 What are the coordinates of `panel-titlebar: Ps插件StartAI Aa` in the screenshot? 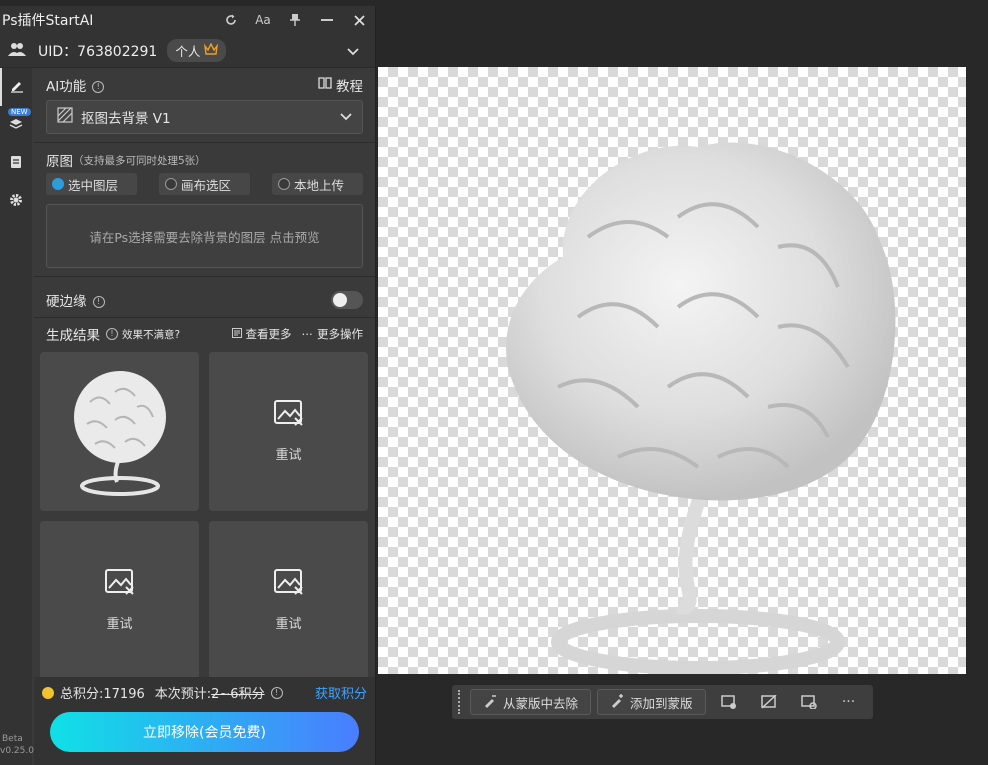 It's located at (187, 20).